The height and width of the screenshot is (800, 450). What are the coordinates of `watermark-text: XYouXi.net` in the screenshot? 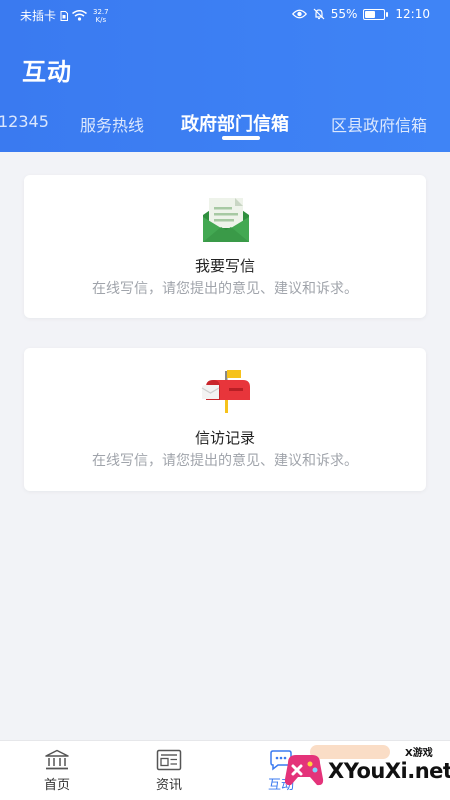 It's located at (389, 771).